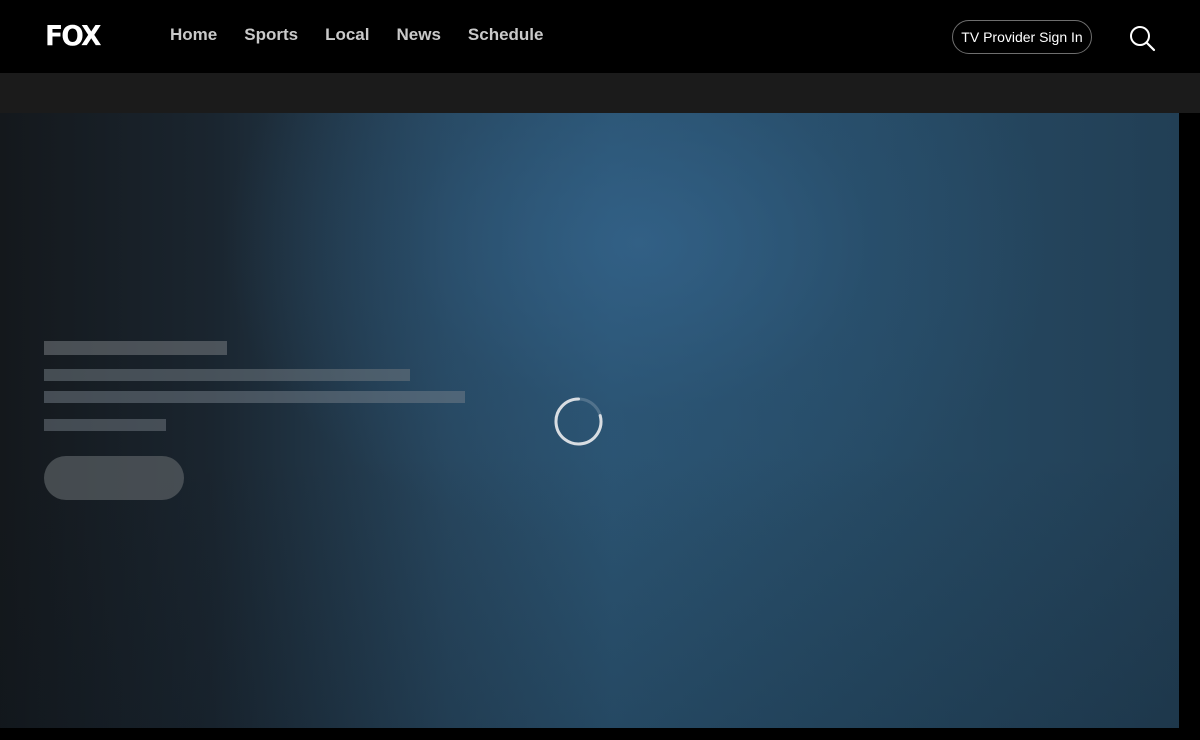 The height and width of the screenshot is (740, 1200). Describe the element at coordinates (193, 35) in the screenshot. I see `nav-item-home: Home` at that location.